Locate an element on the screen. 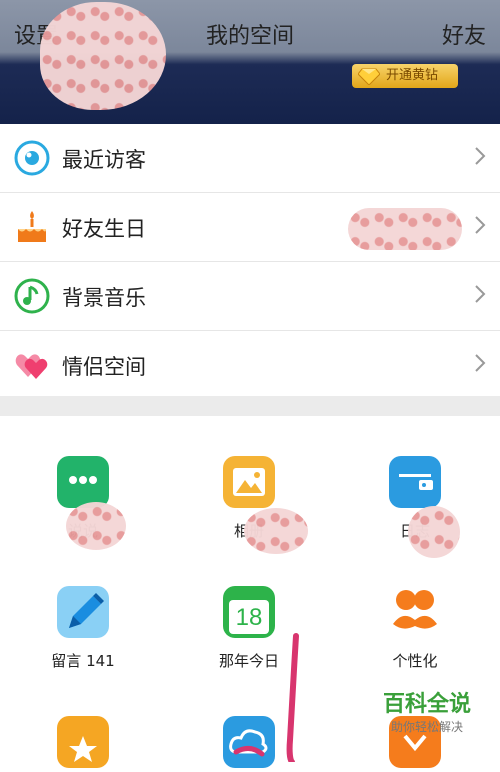 This screenshot has height=772, width=500. watermark-title: 百科全说 is located at coordinates (426, 704).